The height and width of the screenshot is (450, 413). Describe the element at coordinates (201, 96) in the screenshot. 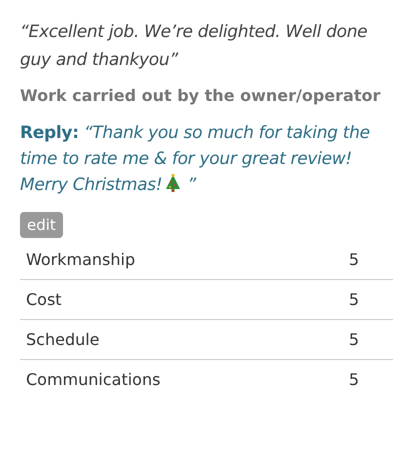

I see `work-note: Work carried out by the owner/operator` at that location.